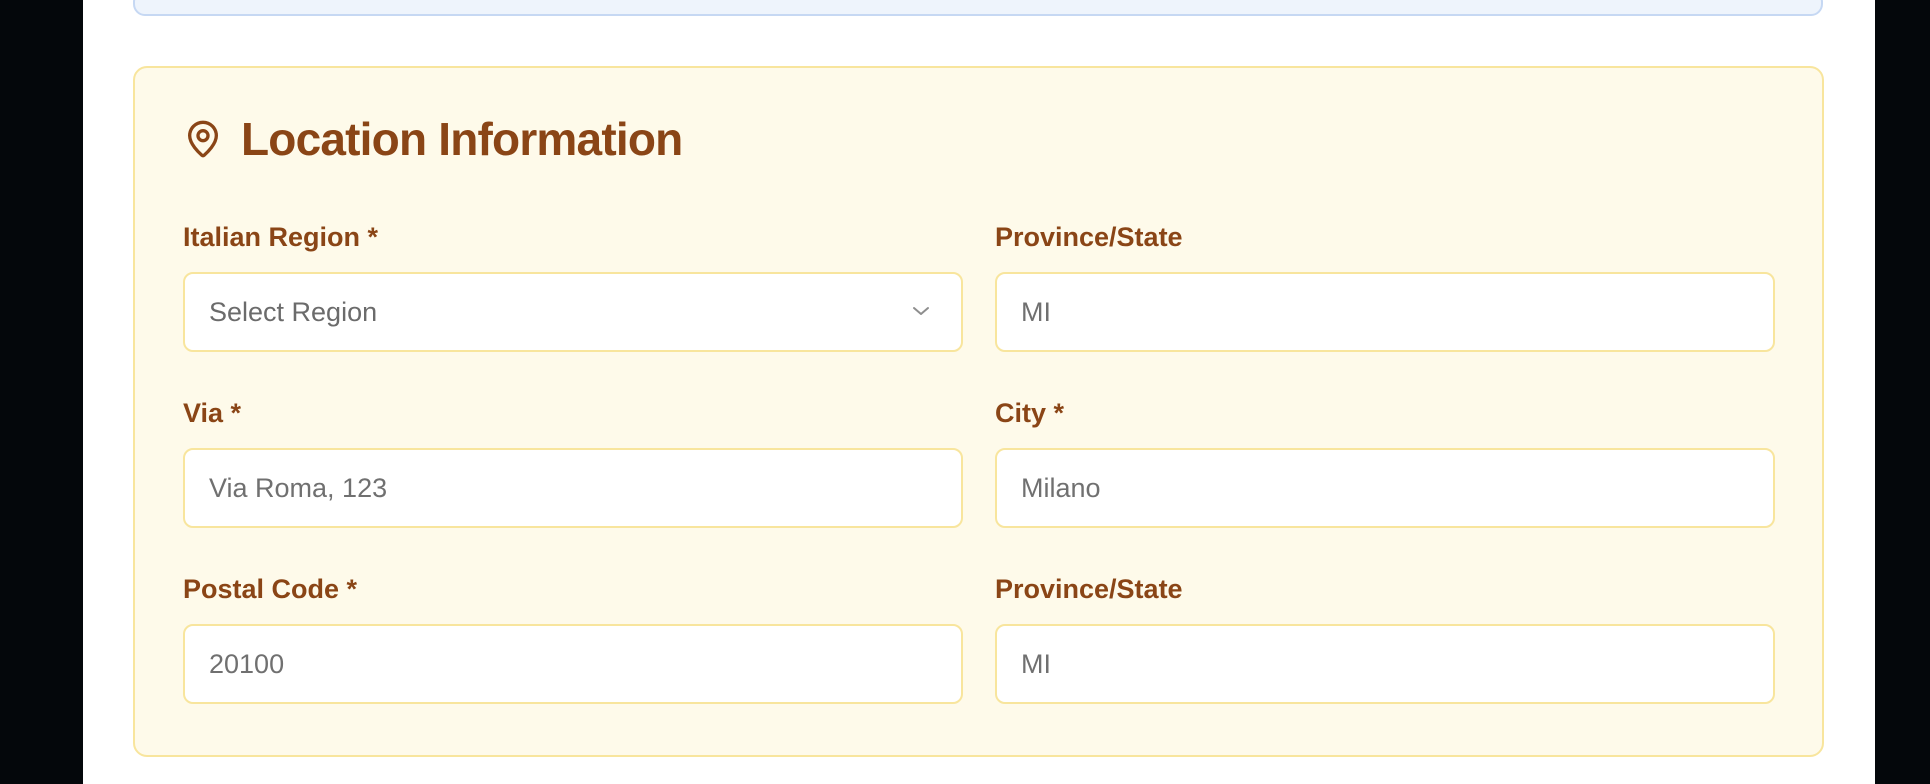 The width and height of the screenshot is (1930, 784). I want to click on province-field-top: Province/State, so click(1385, 288).